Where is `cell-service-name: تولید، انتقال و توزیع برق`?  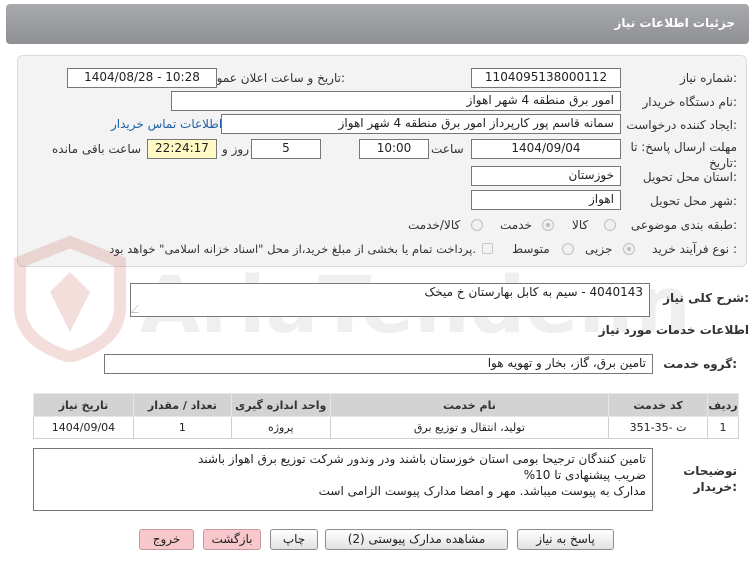 cell-service-name: تولید، انتقال و توزیع برق is located at coordinates (469, 427).